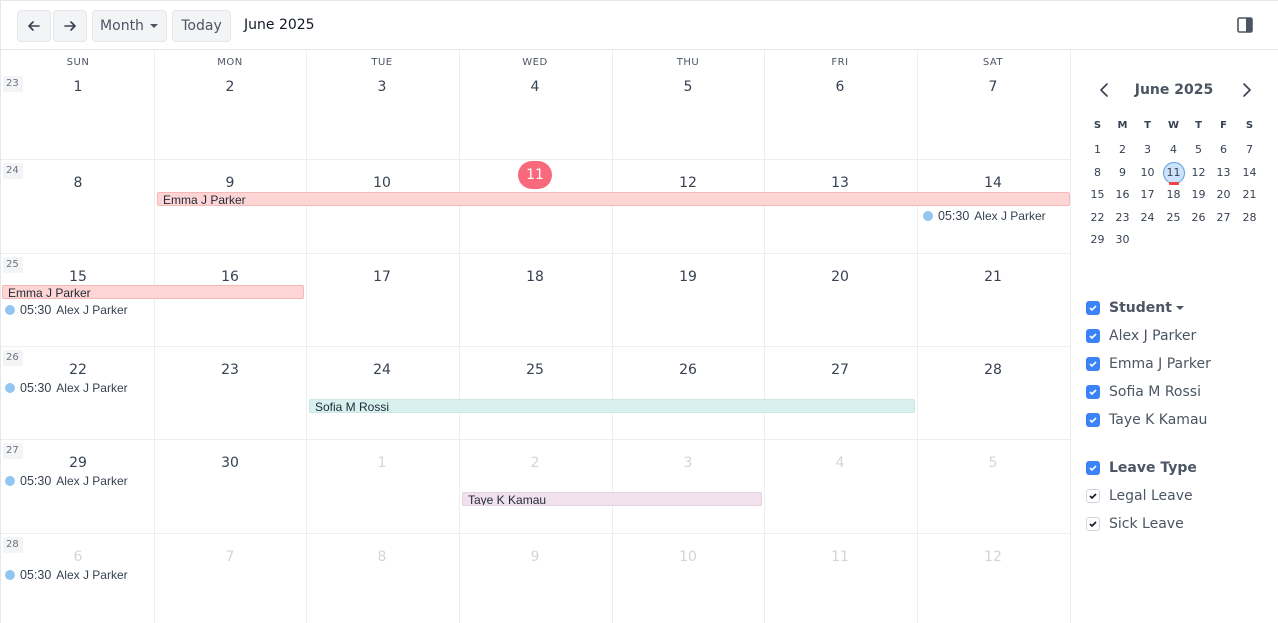 This screenshot has height=623, width=1278. What do you see at coordinates (840, 277) in the screenshot?
I see `day-number: 20` at bounding box center [840, 277].